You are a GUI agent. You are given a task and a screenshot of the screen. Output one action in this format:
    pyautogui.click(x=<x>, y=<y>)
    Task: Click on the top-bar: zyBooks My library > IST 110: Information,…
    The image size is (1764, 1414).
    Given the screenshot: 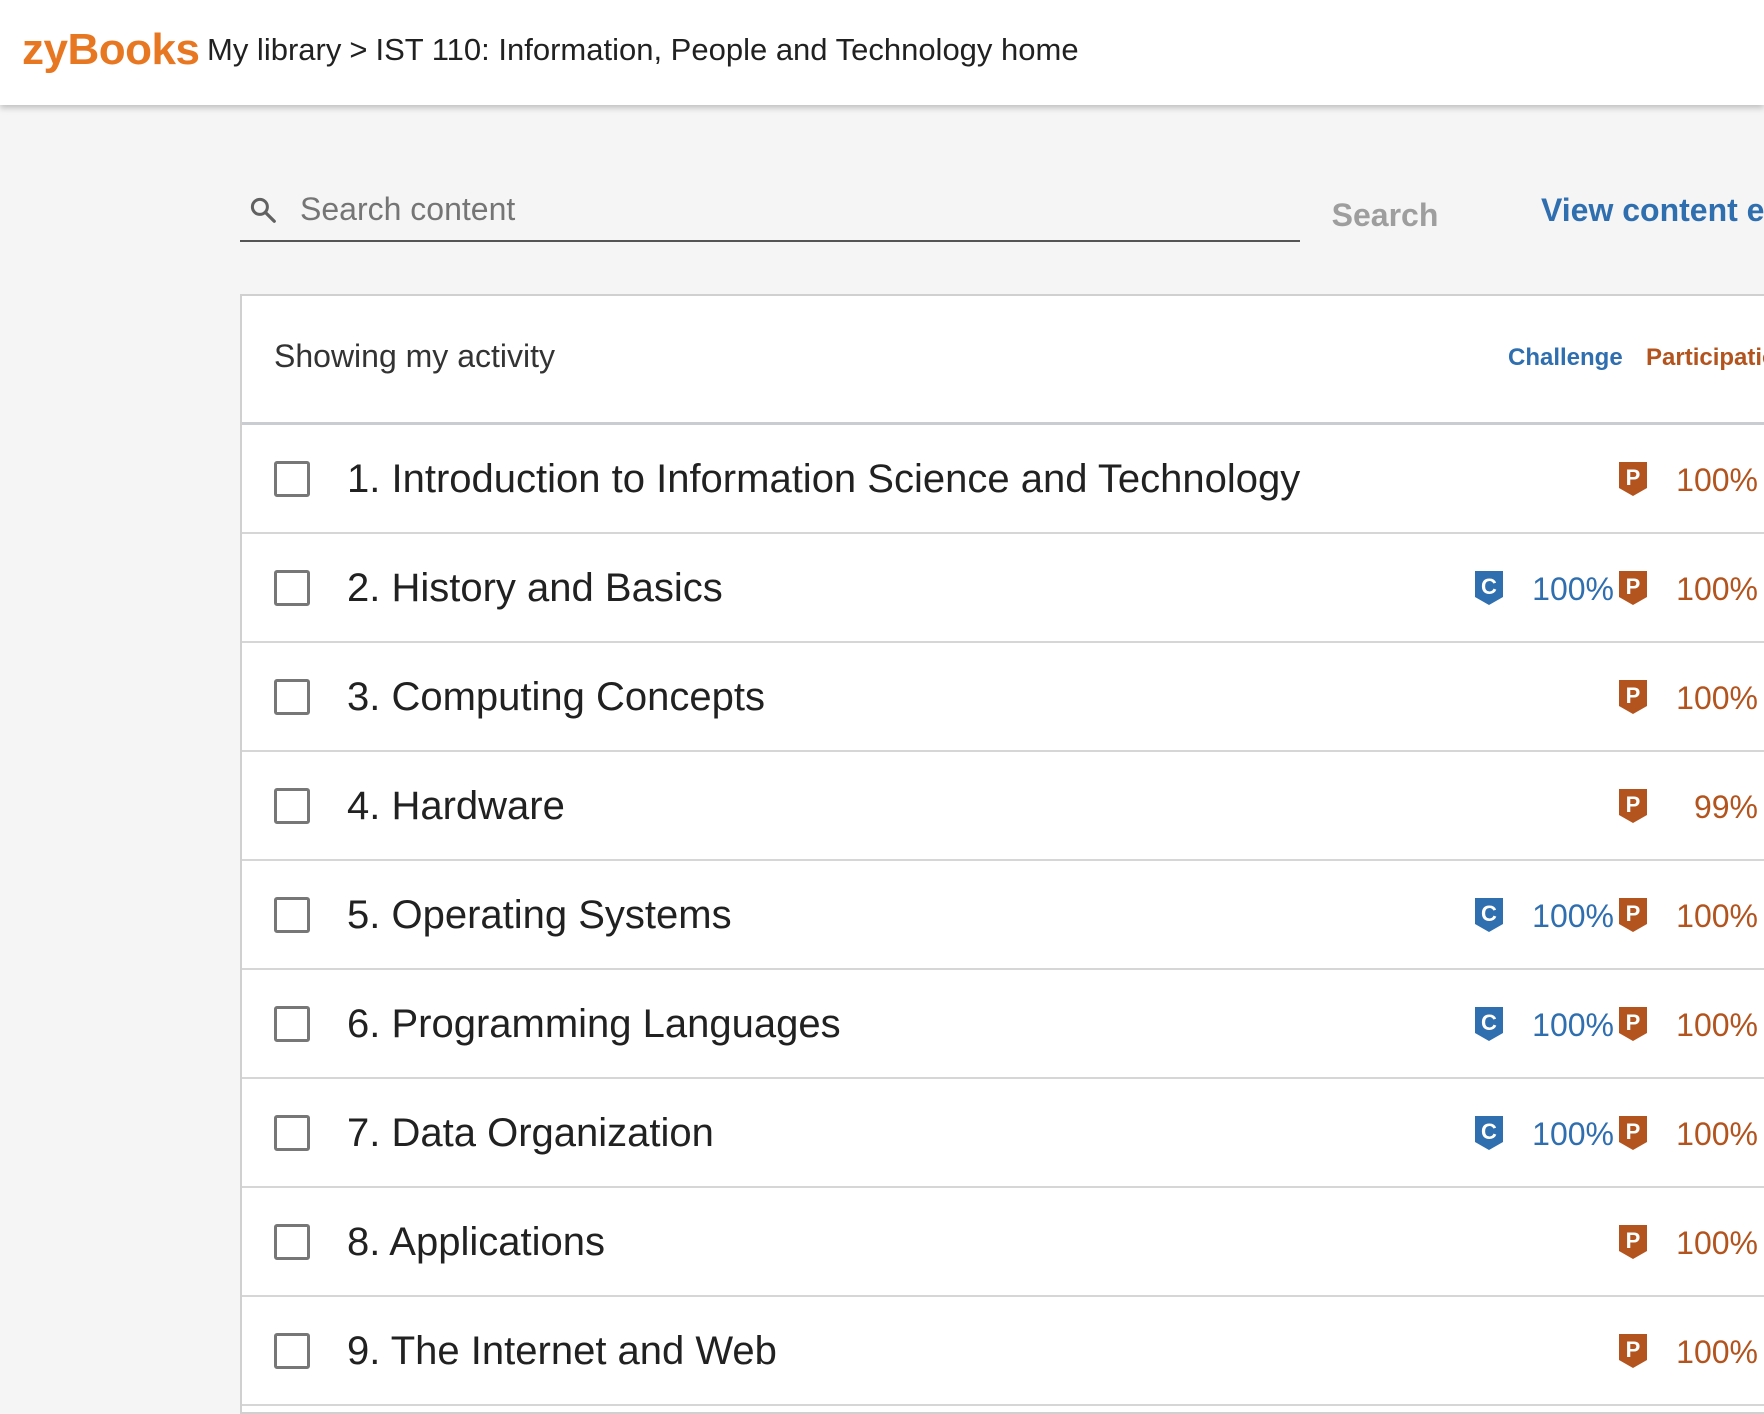 What is the action you would take?
    pyautogui.click(x=882, y=52)
    